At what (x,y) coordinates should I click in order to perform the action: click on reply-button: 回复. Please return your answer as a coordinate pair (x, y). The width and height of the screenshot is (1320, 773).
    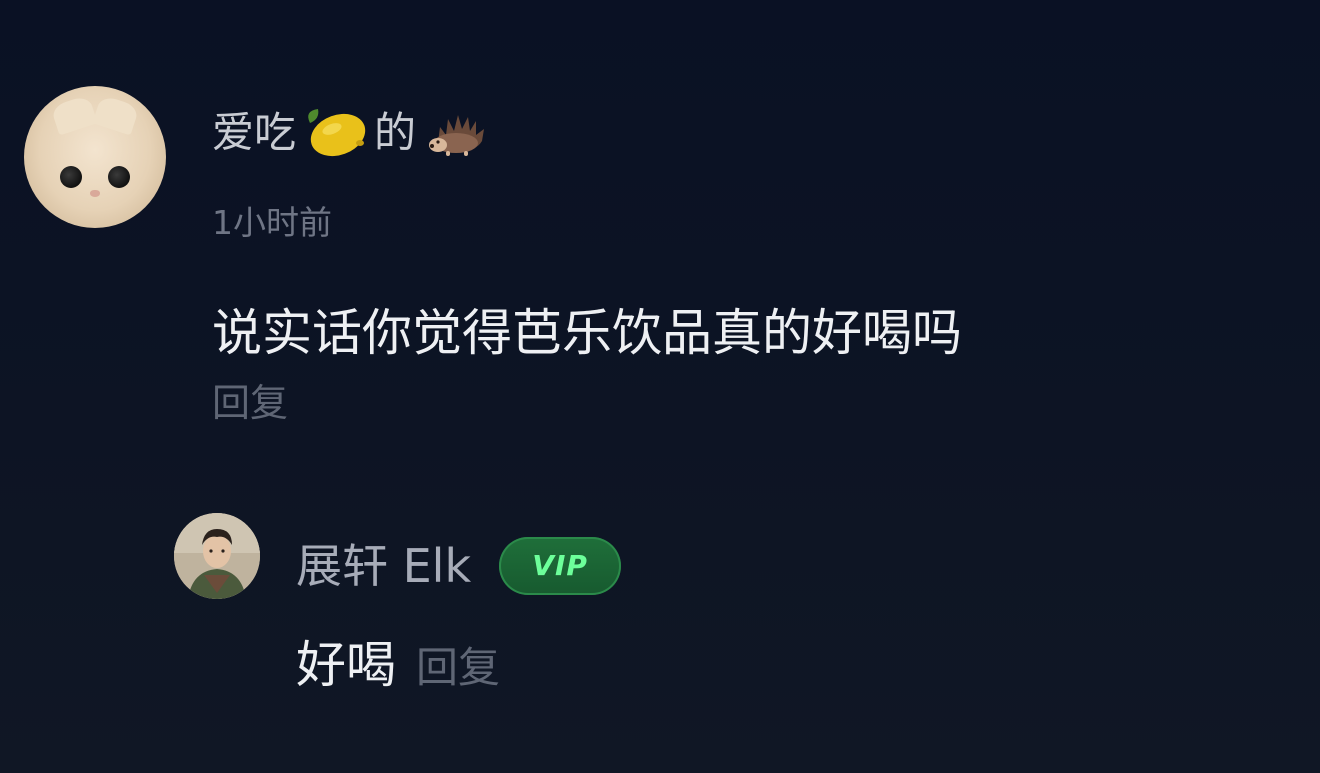
    Looking at the image, I should click on (250, 403).